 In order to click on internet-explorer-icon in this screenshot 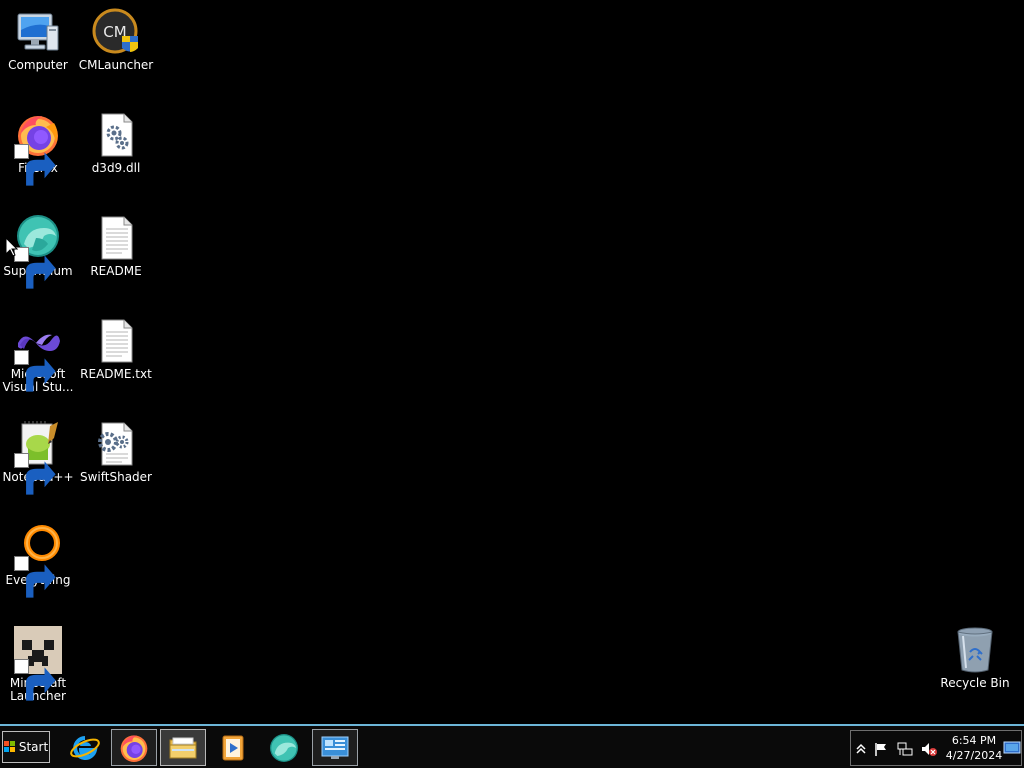, I will do `click(85, 747)`.